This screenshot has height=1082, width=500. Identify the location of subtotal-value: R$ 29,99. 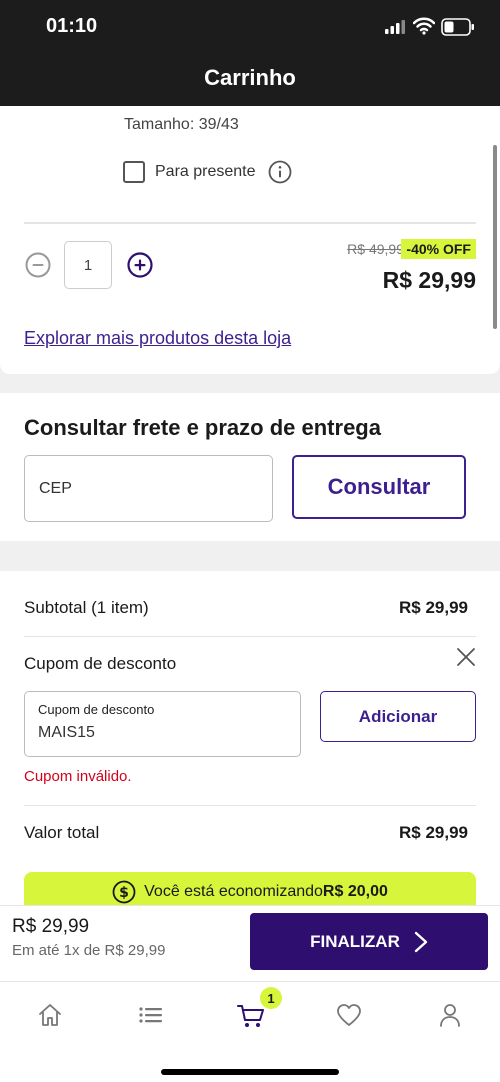
(433, 607).